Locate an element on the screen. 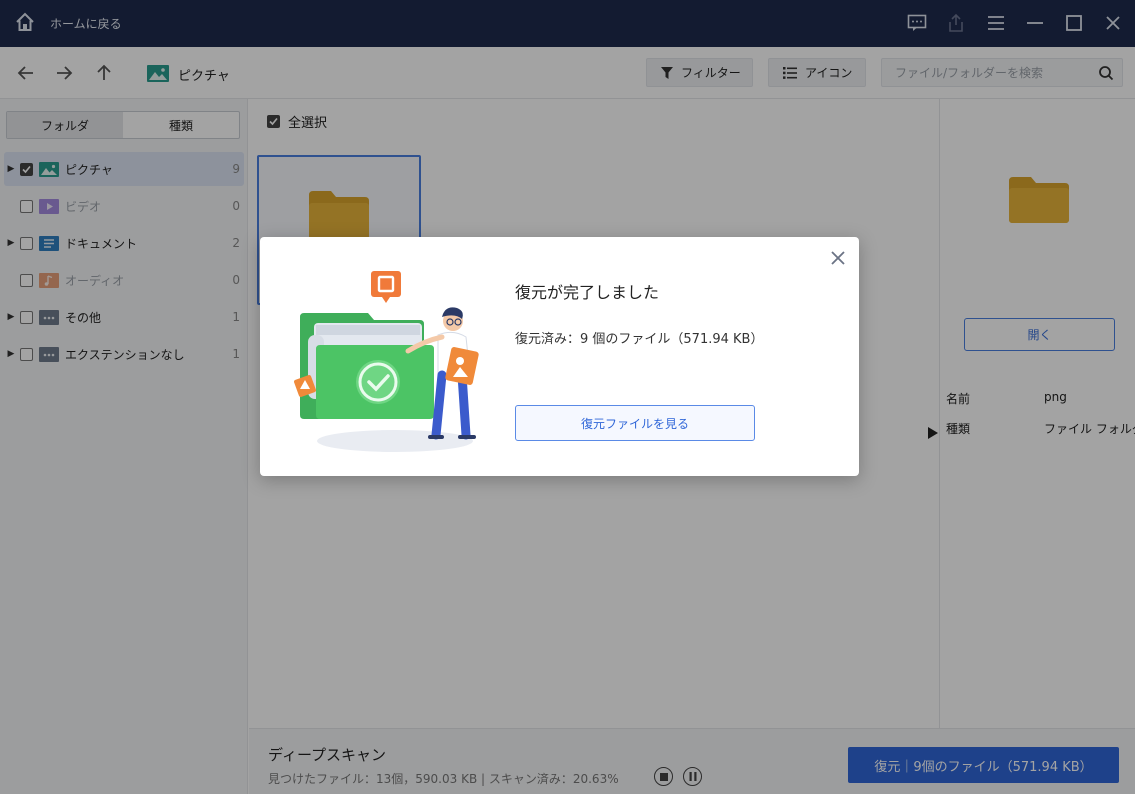 This screenshot has height=794, width=1135. dialog-description: 復元済み：9 個のファイル（571.94 KB） is located at coordinates (639, 339).